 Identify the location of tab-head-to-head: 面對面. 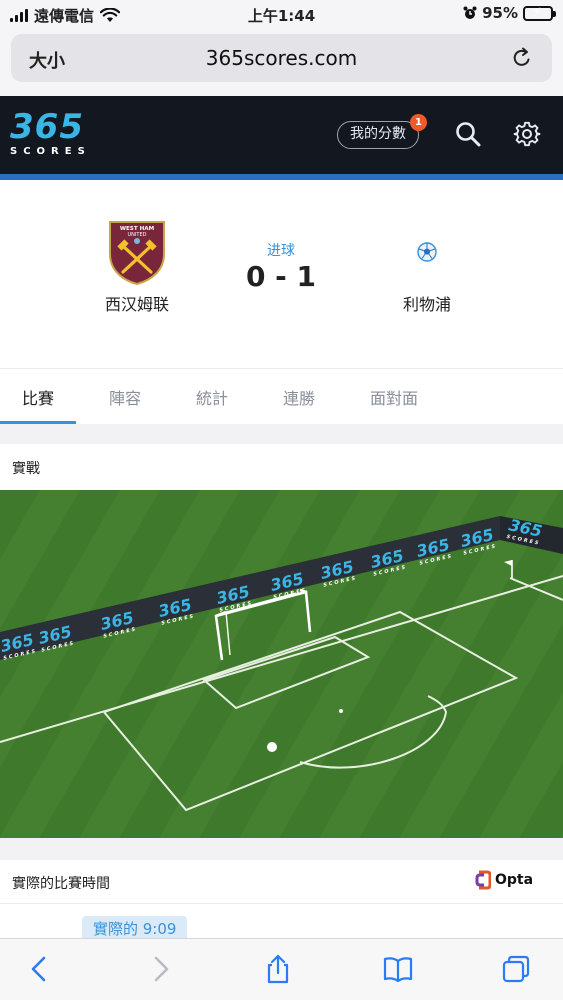
(394, 397).